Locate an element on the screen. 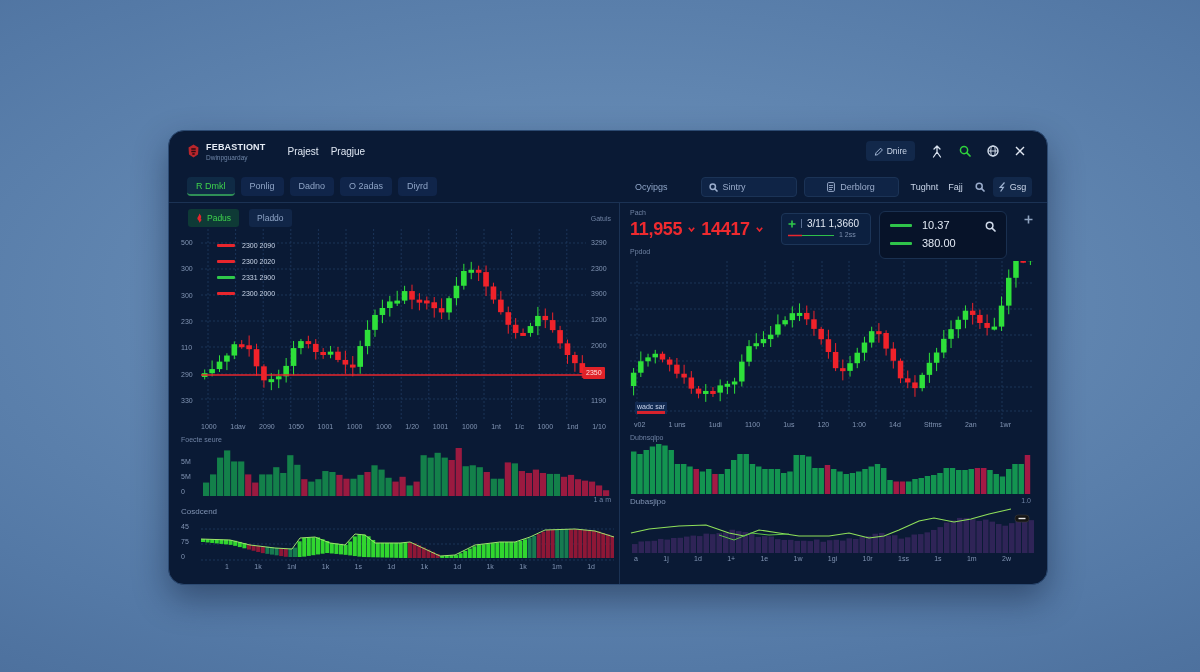 The height and width of the screenshot is (672, 1200). legend-value: 380.00 is located at coordinates (939, 243).